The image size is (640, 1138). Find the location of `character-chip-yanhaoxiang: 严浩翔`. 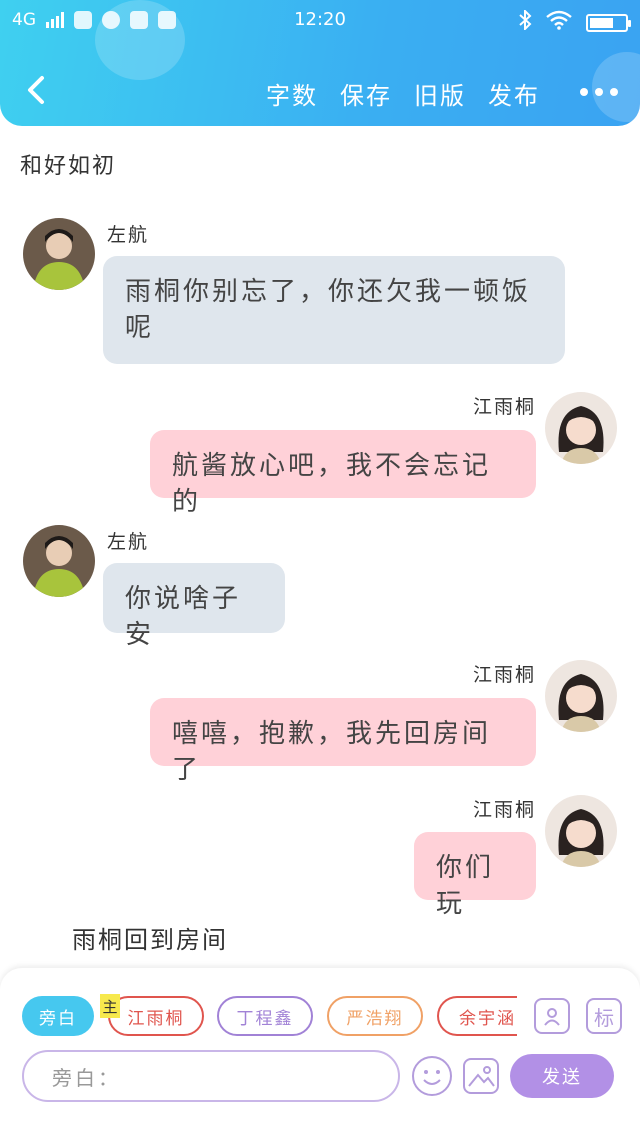

character-chip-yanhaoxiang: 严浩翔 is located at coordinates (375, 1016).